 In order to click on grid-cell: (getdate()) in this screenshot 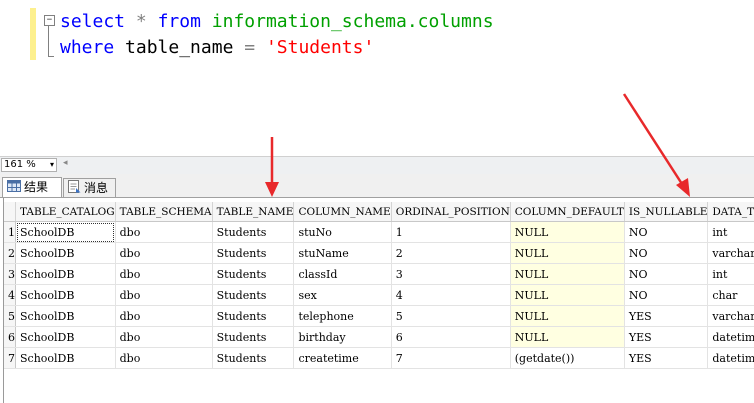, I will do `click(567, 358)`.